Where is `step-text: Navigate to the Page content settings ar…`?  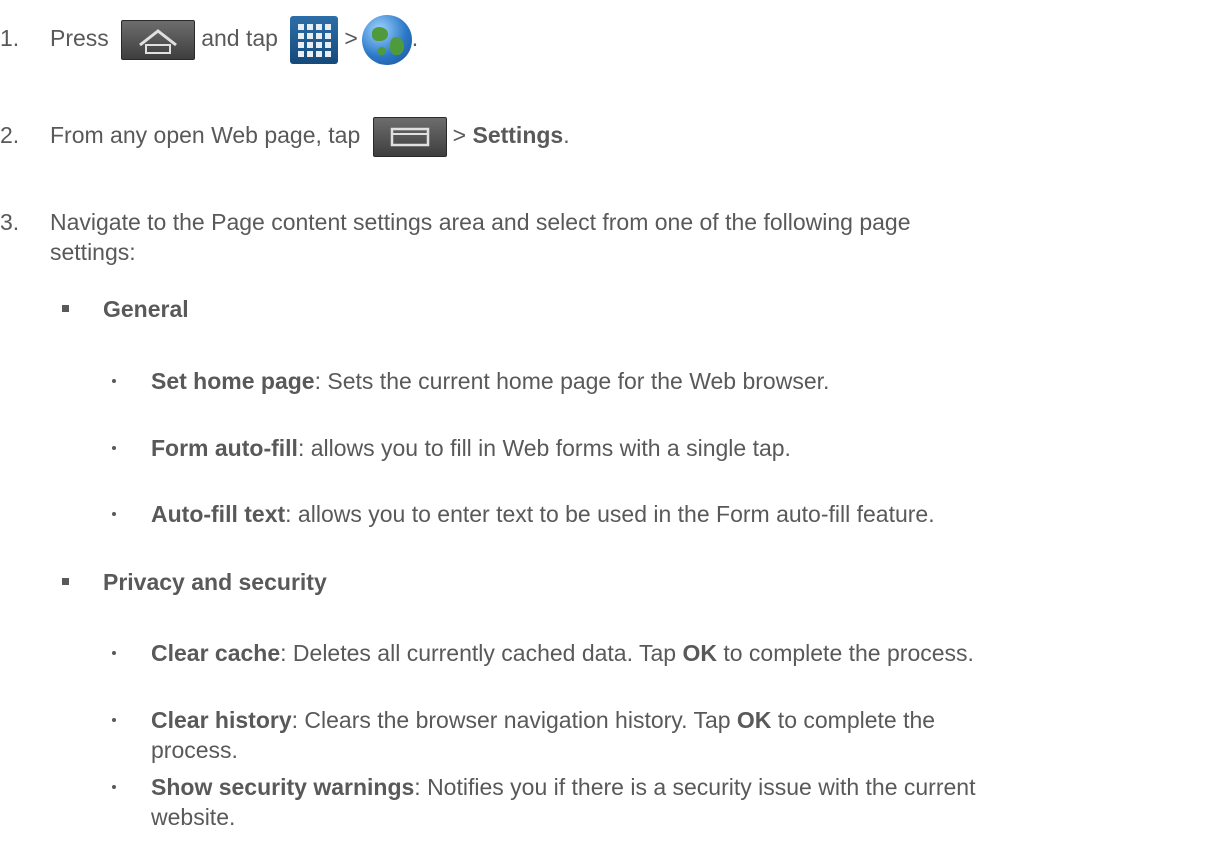
step-text: Navigate to the Page content settings ar… is located at coordinates (480, 222).